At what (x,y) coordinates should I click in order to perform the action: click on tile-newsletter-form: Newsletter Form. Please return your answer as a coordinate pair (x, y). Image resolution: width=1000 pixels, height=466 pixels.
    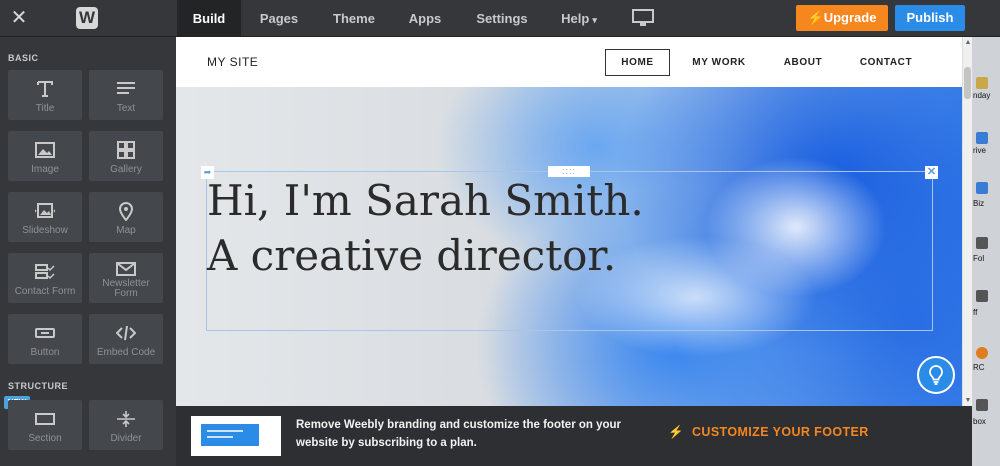
    Looking at the image, I should click on (126, 278).